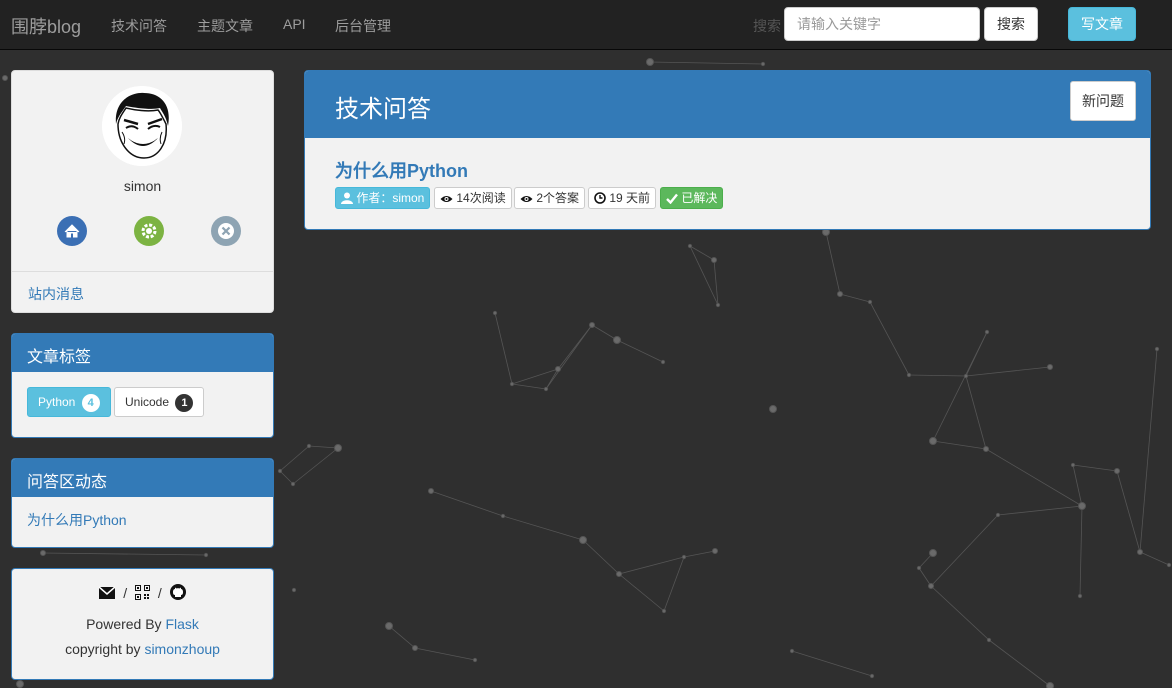 The image size is (1172, 688). I want to click on author-badge: 作者：simon, so click(383, 198).